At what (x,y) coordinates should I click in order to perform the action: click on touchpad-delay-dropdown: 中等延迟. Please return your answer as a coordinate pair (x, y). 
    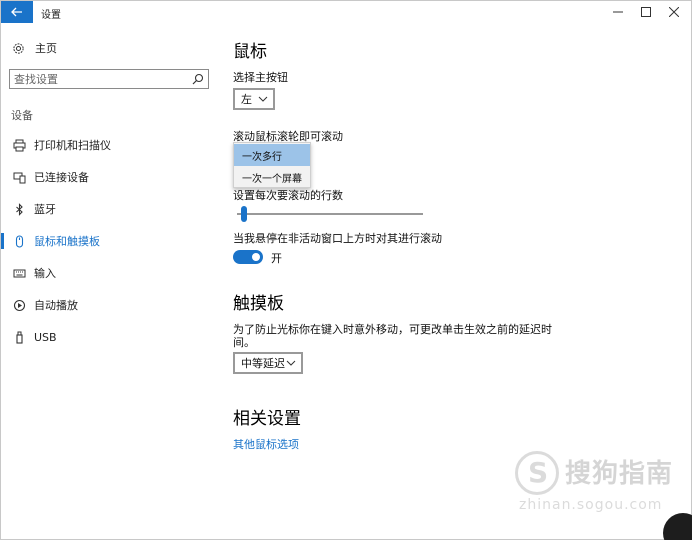
    Looking at the image, I should click on (268, 363).